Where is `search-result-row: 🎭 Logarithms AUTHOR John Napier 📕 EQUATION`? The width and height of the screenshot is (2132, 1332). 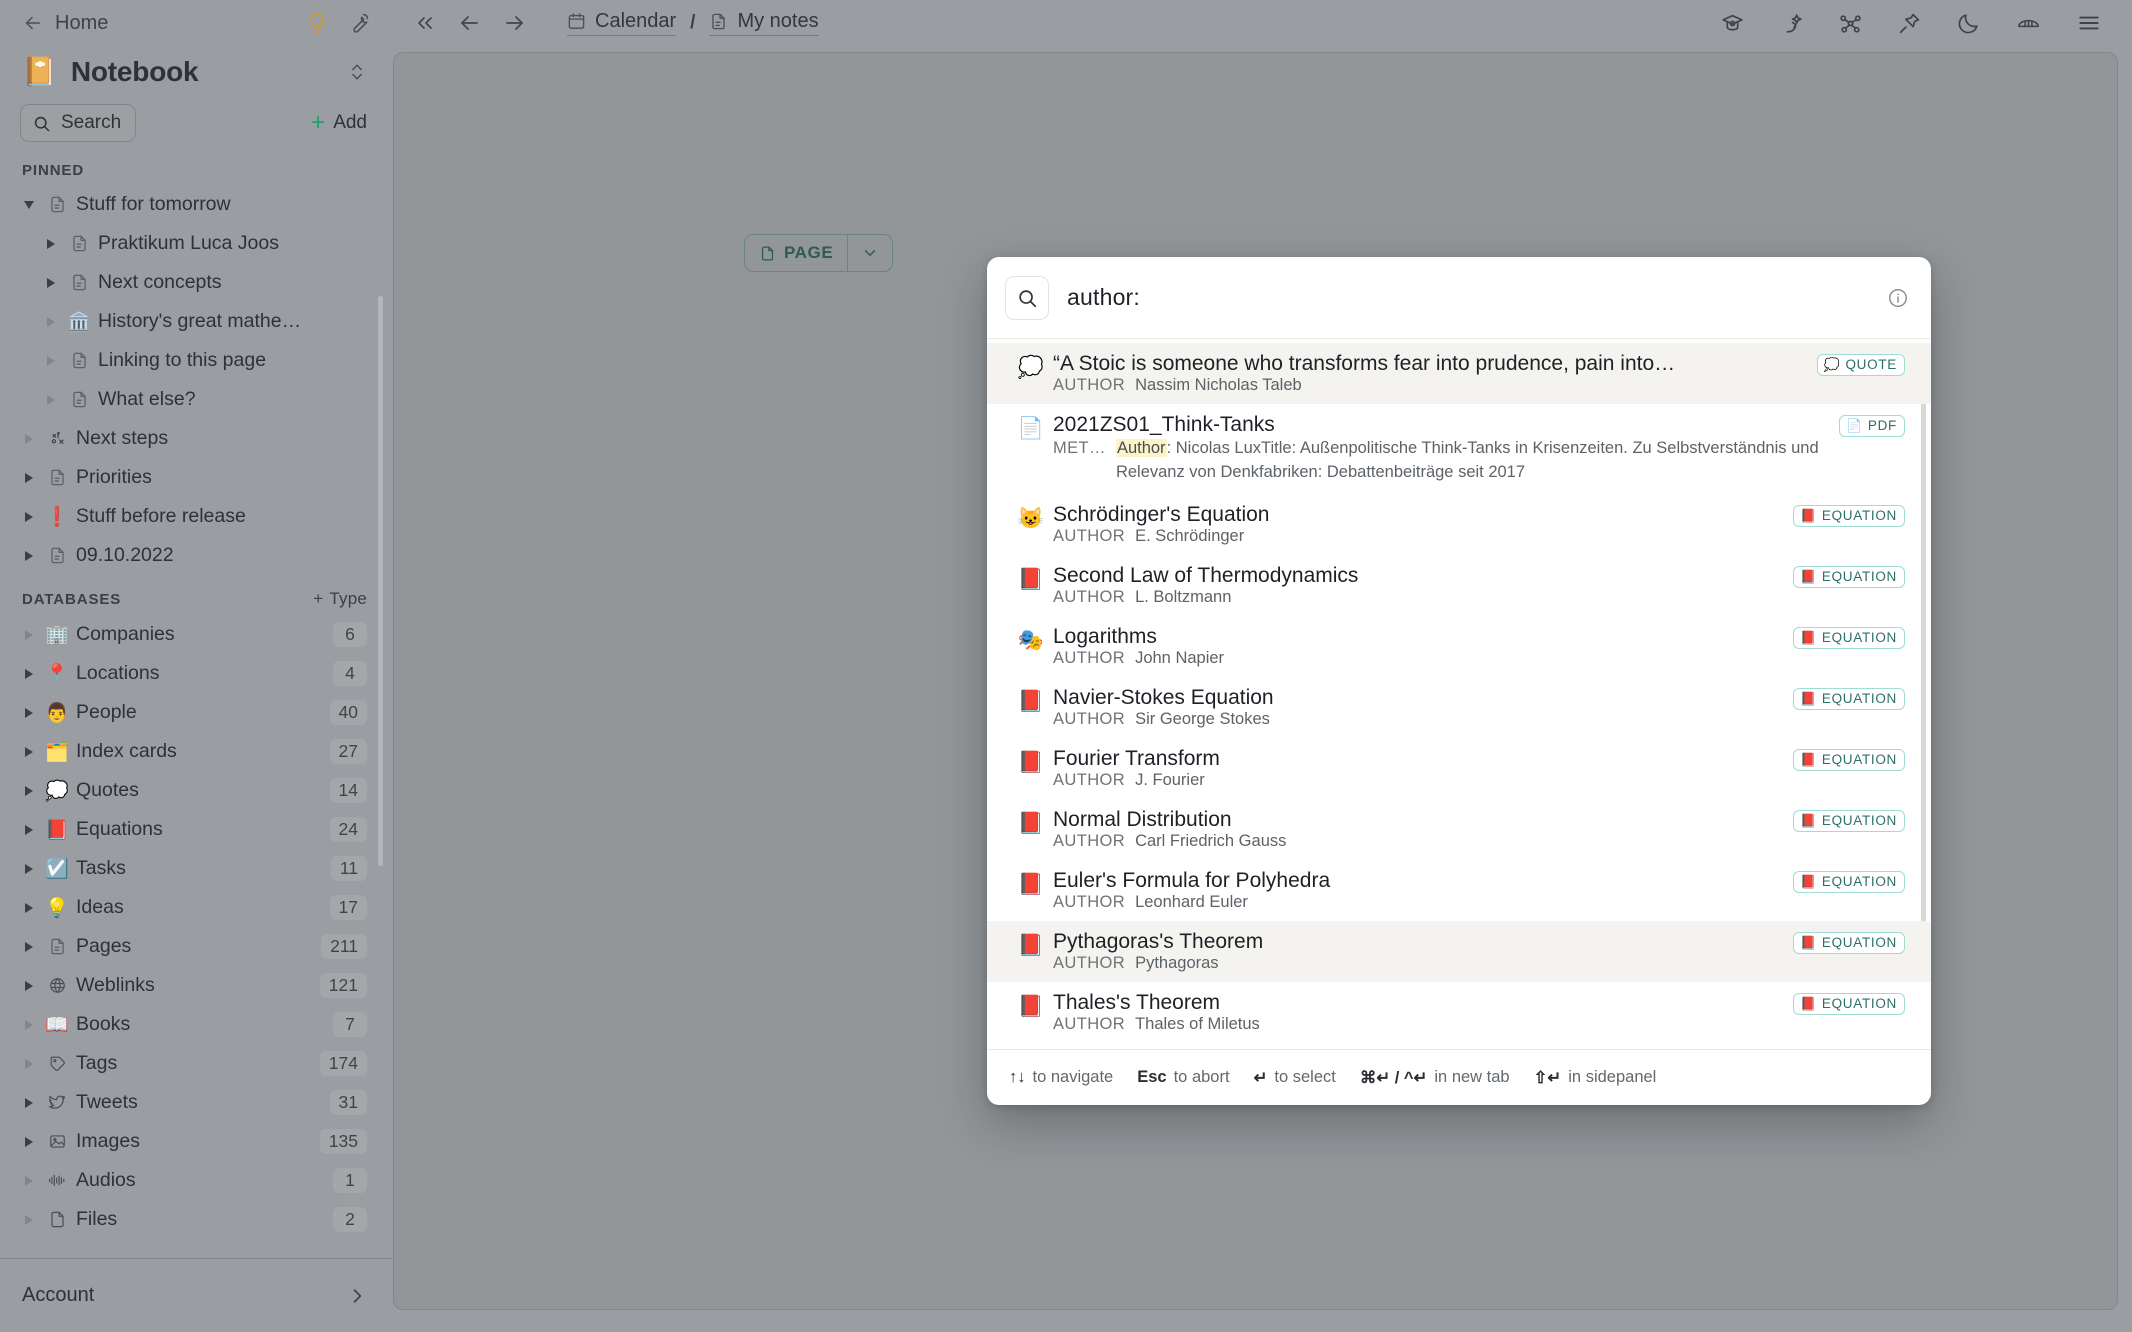 search-result-row: 🎭 Logarithms AUTHOR John Napier 📕 EQUATION is located at coordinates (1459, 646).